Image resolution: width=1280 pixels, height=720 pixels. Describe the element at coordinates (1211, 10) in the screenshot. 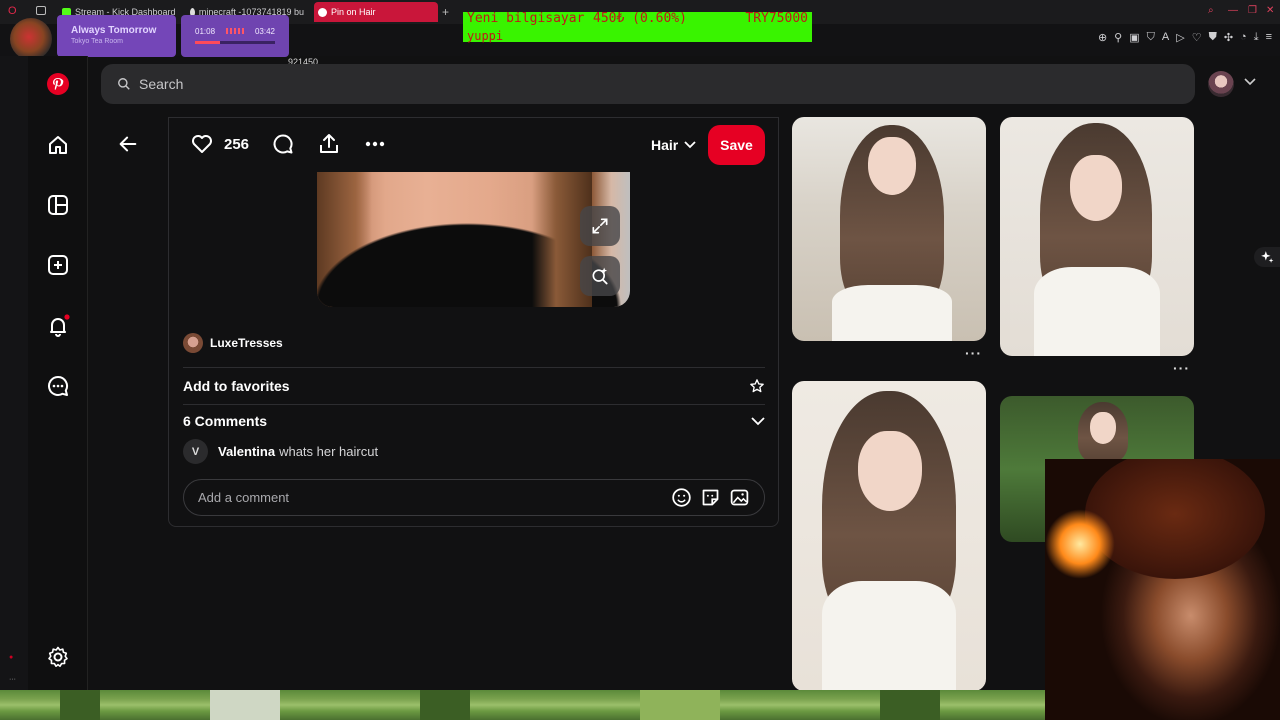

I see `search-tabs-icon: ⌕` at that location.